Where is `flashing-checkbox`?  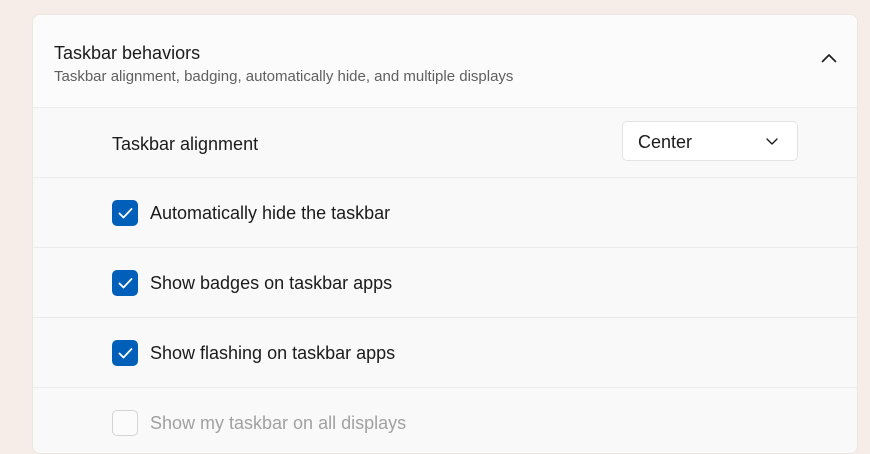 flashing-checkbox is located at coordinates (125, 353).